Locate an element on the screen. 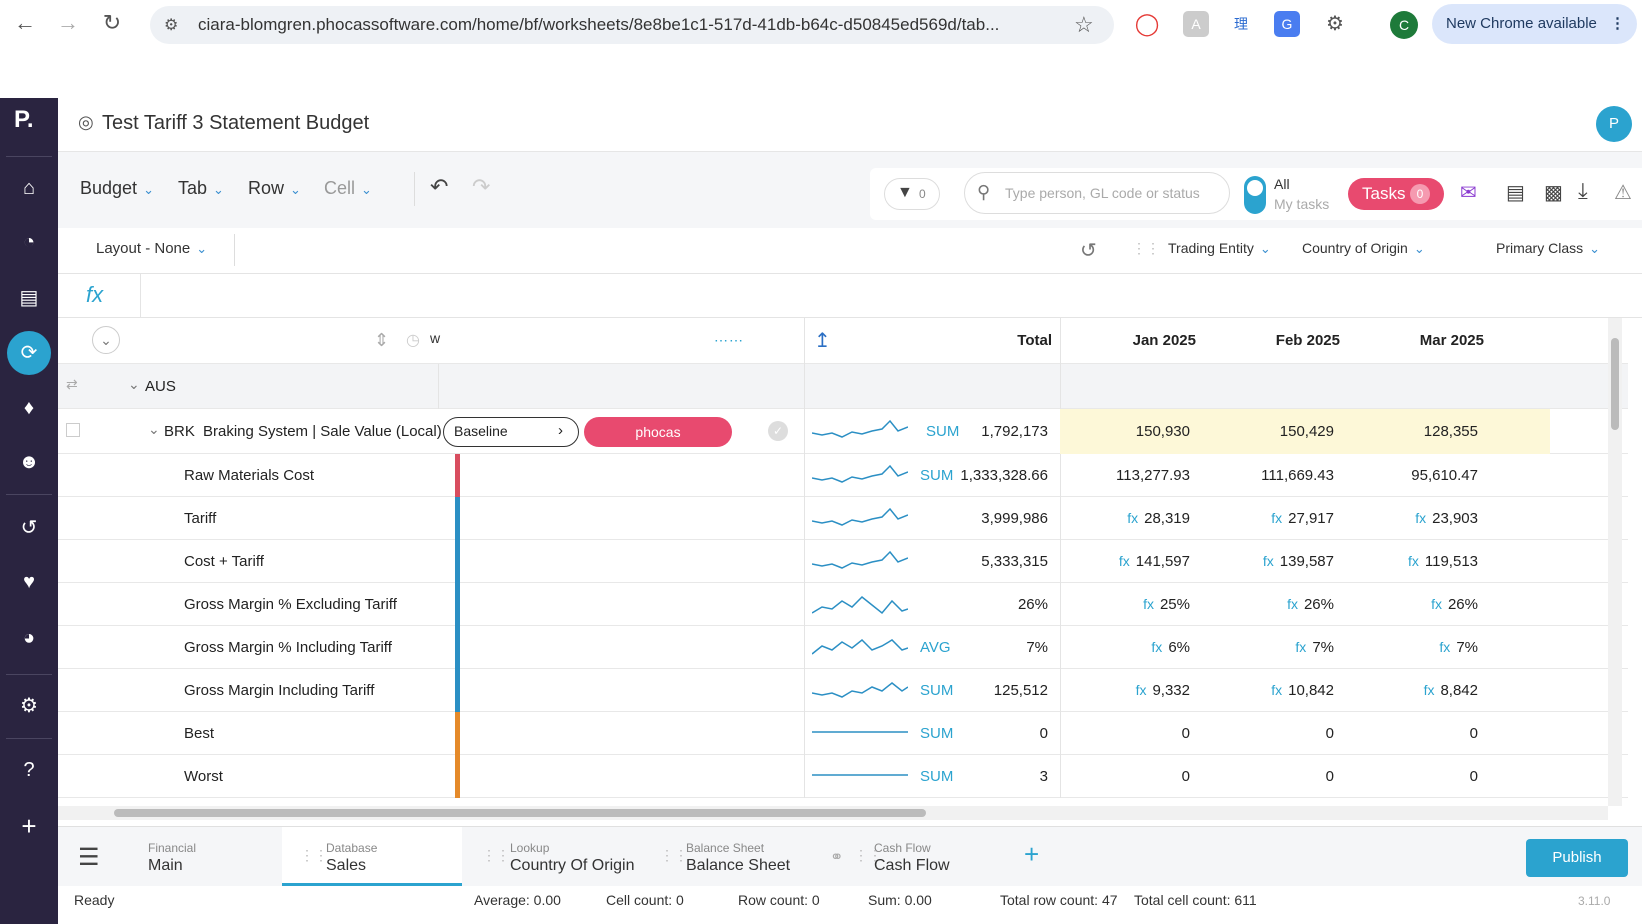 This screenshot has width=1642, height=924. view-density-toggle: ⋯⋯ is located at coordinates (729, 340).